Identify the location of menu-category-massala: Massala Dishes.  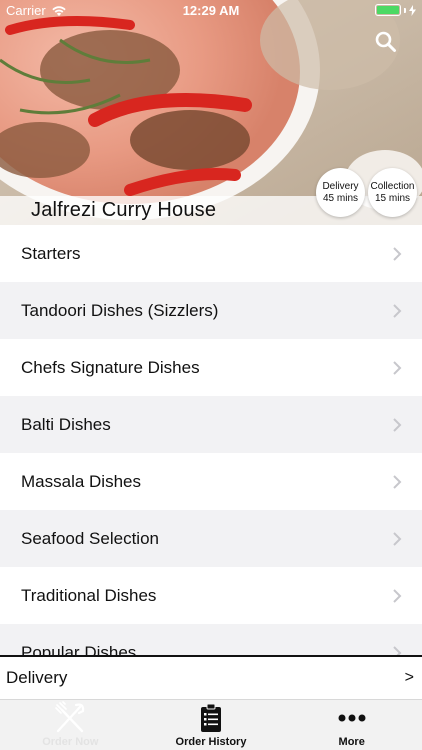
(211, 481).